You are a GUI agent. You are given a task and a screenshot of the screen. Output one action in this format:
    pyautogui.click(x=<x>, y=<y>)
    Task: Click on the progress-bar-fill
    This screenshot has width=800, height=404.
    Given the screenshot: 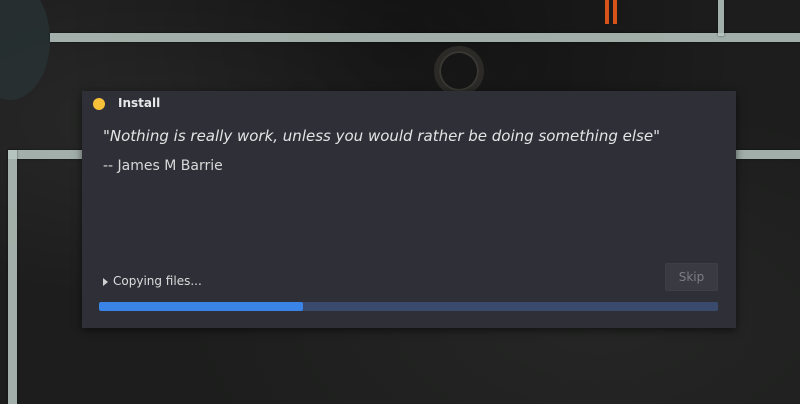 What is the action you would take?
    pyautogui.click(x=201, y=306)
    